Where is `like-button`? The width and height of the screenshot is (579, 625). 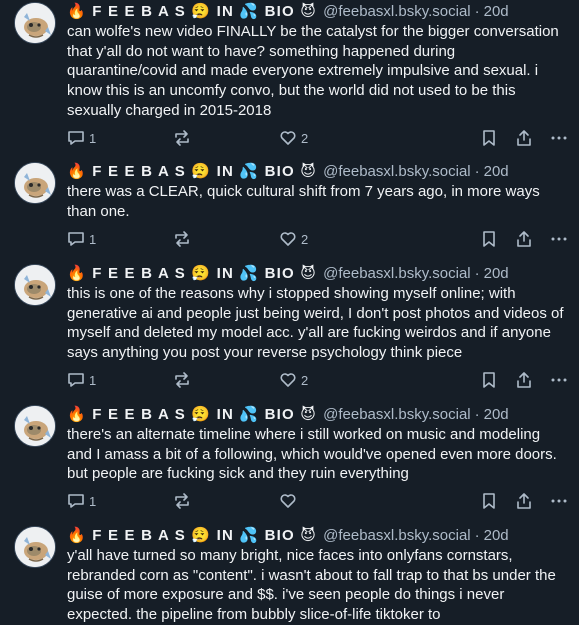
like-button is located at coordinates (290, 501).